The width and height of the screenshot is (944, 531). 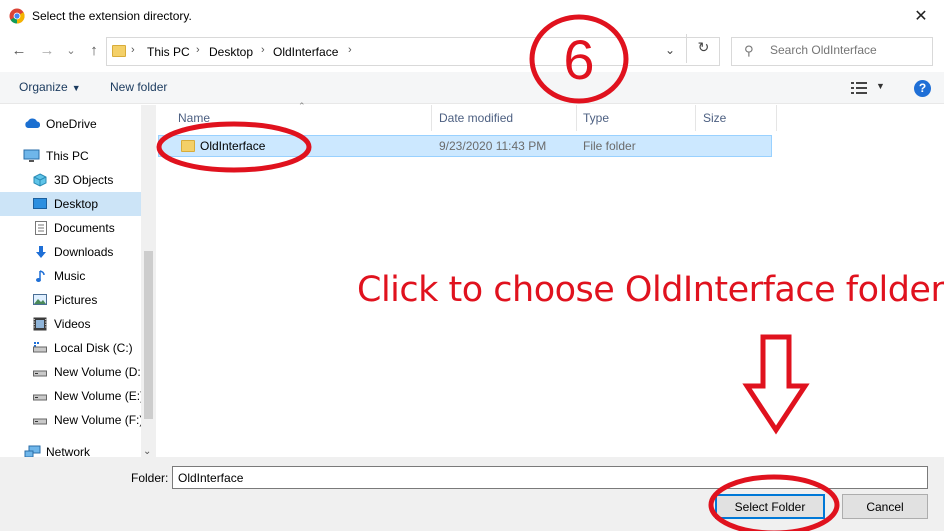 What do you see at coordinates (97, 372) in the screenshot?
I see `sidebar-item-label: New Volume (D:` at bounding box center [97, 372].